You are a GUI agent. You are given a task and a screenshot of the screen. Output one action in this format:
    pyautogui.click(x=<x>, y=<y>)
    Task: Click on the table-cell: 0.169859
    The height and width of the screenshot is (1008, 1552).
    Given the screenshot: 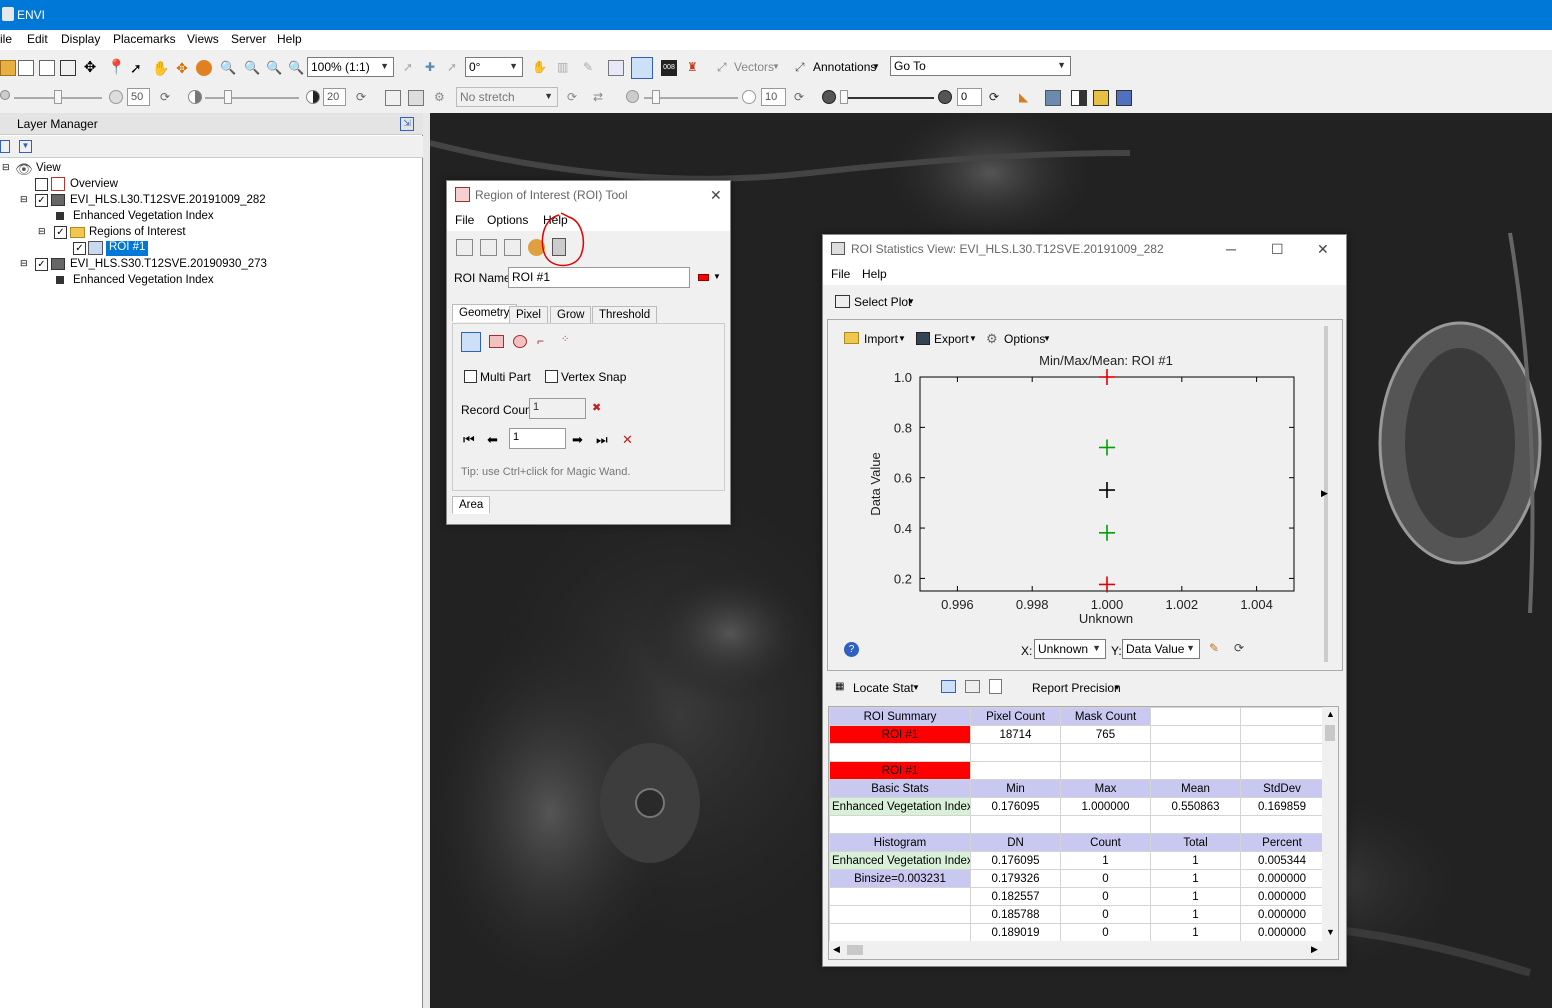 What is the action you would take?
    pyautogui.click(x=1282, y=806)
    